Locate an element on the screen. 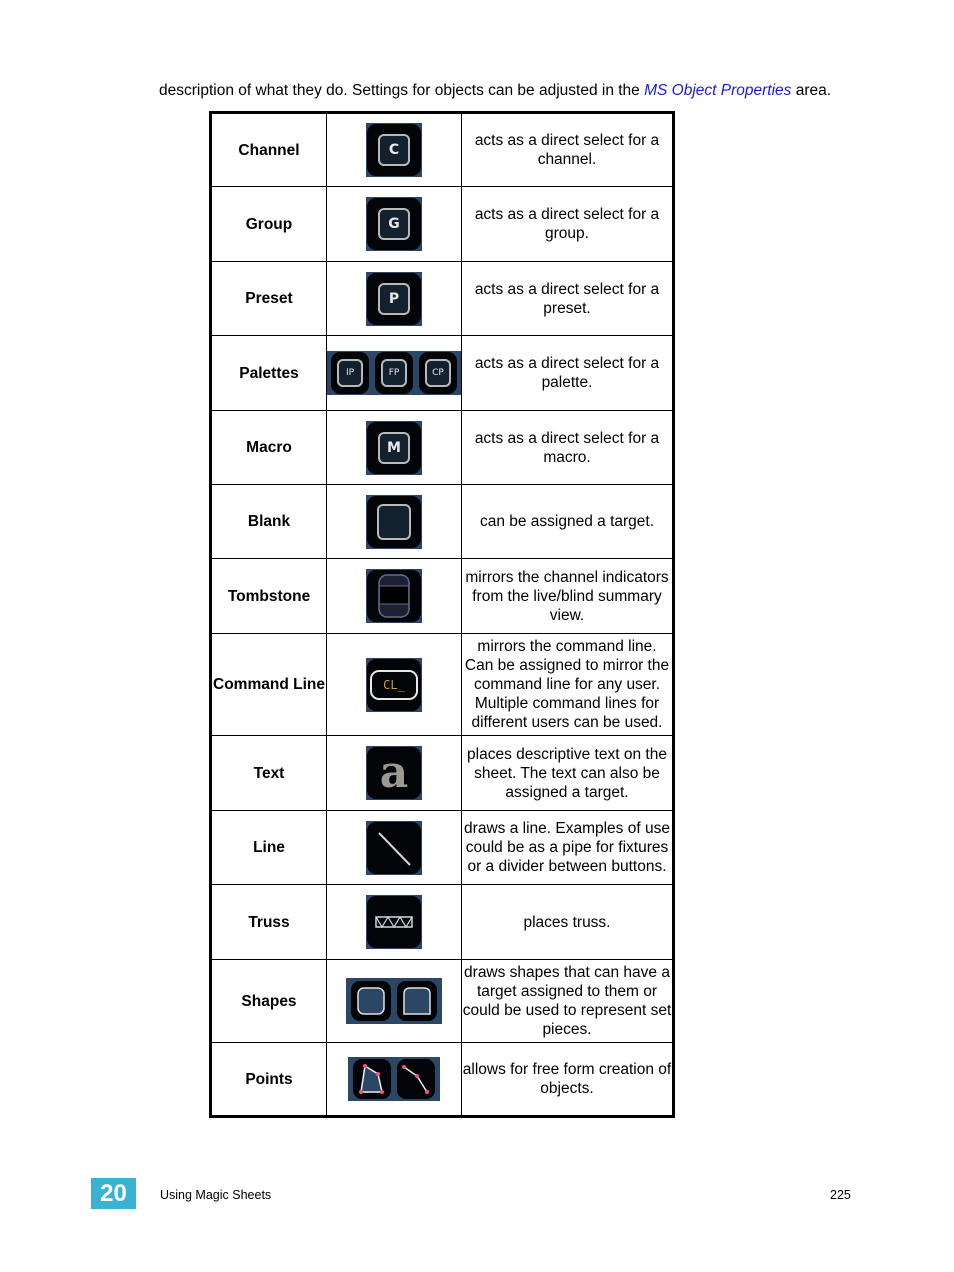 The image size is (954, 1272). macro-icon: M is located at coordinates (394, 447).